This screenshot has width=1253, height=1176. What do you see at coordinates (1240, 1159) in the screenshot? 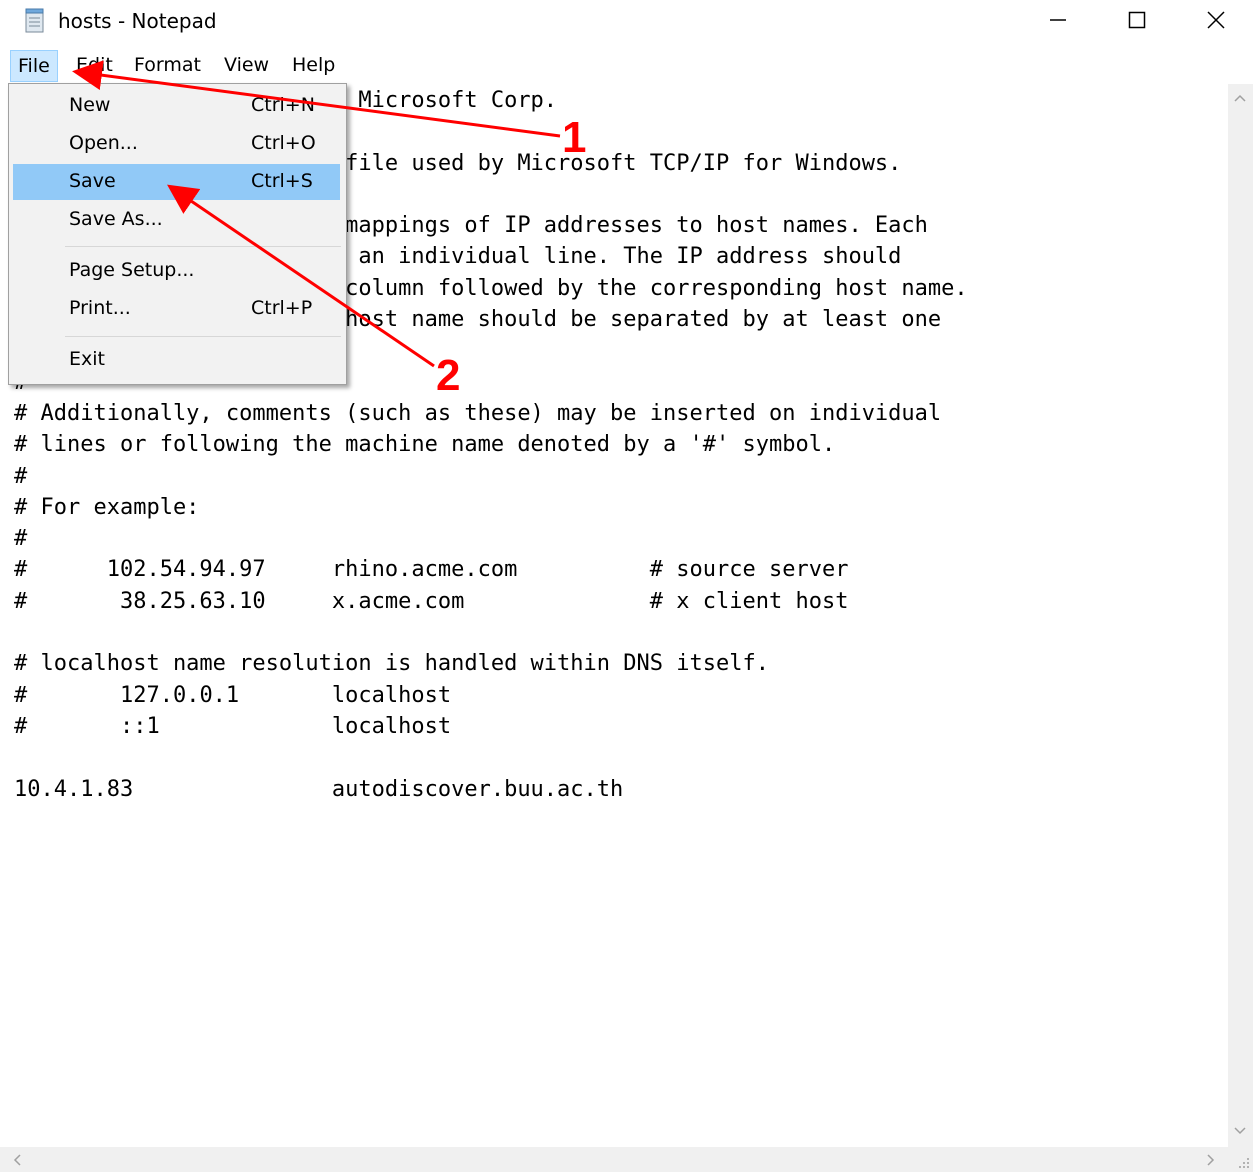
I see `resize-grip-icon` at bounding box center [1240, 1159].